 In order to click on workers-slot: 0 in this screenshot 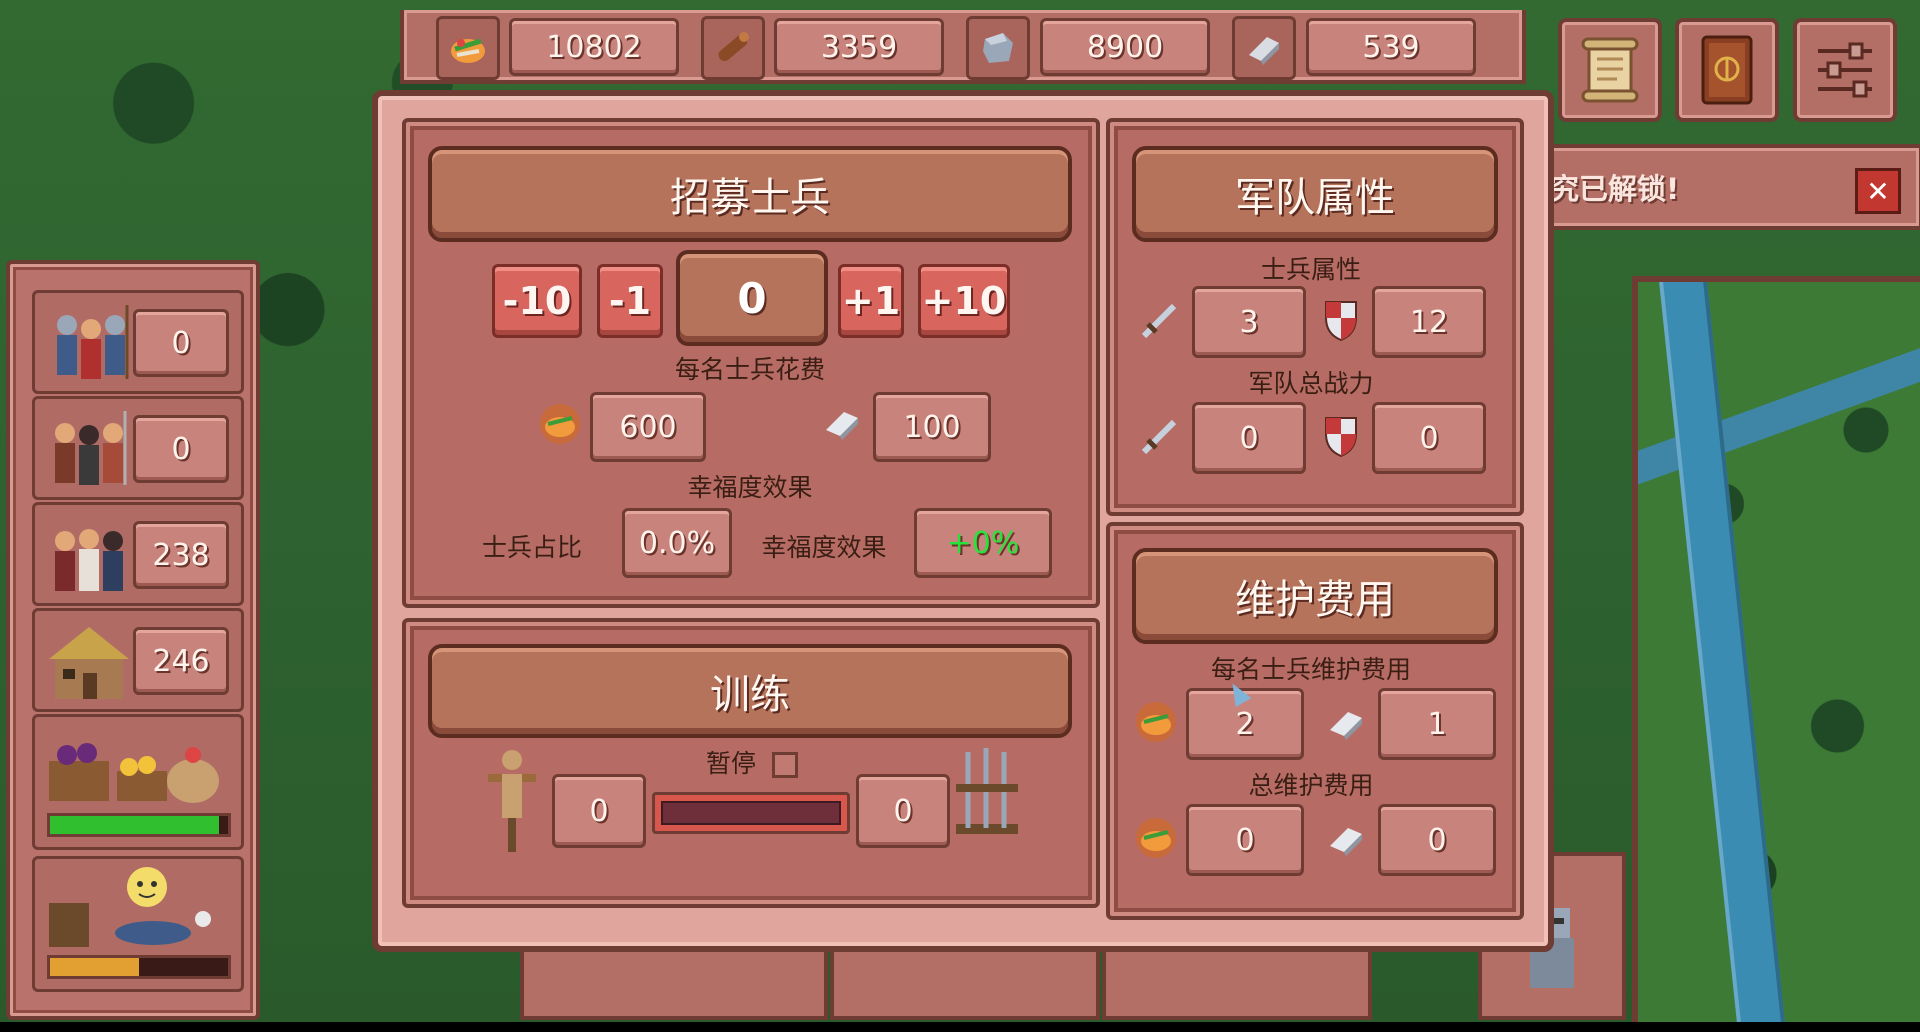, I will do `click(138, 448)`.